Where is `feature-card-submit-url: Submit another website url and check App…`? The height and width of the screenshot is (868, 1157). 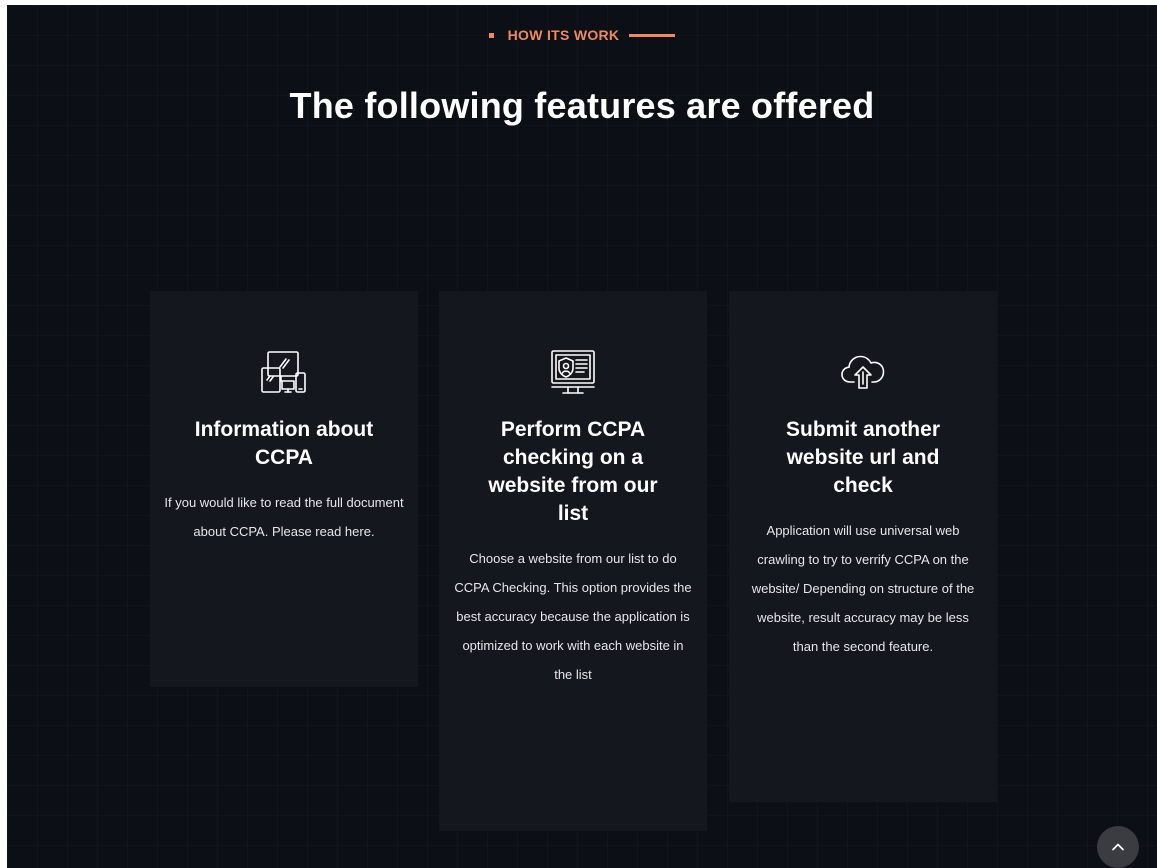 feature-card-submit-url: Submit another website url and check App… is located at coordinates (863, 546).